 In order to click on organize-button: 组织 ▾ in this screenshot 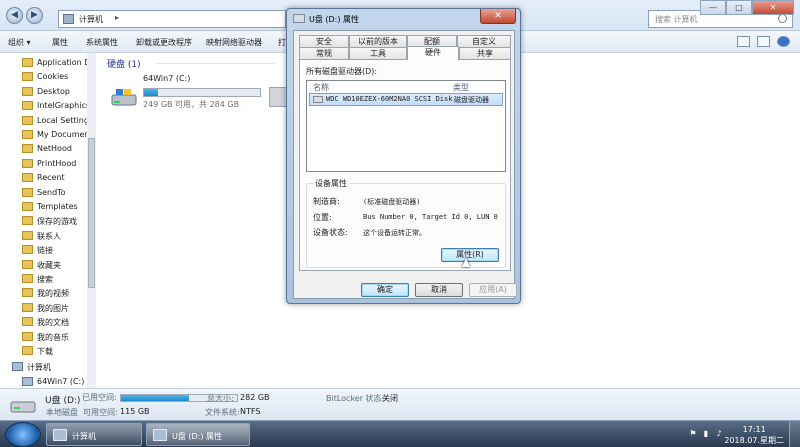, I will do `click(19, 42)`.